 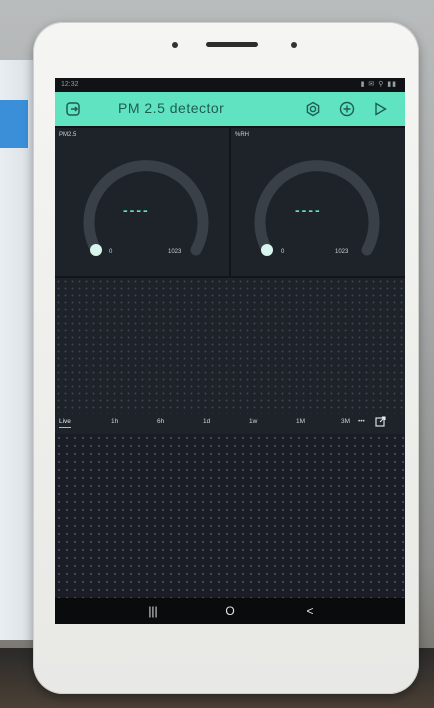 What do you see at coordinates (310, 611) in the screenshot?
I see `back-button: <` at bounding box center [310, 611].